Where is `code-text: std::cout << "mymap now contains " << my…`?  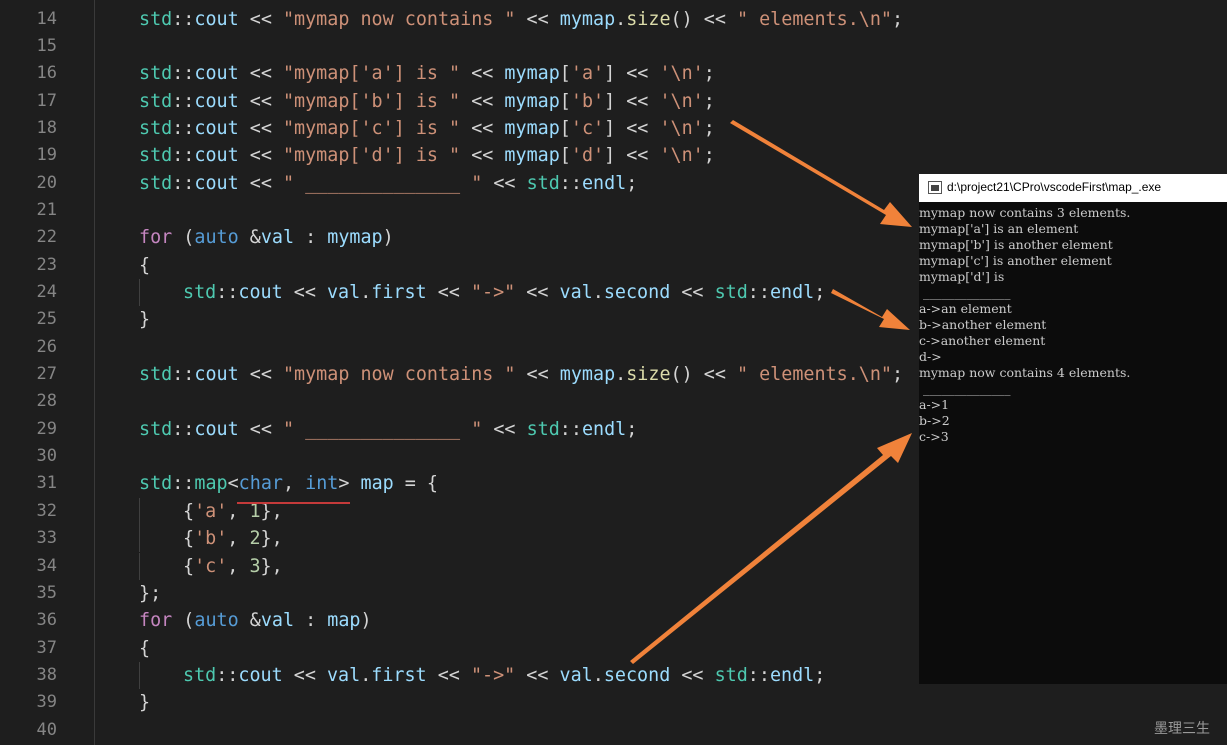 code-text: std::cout << "mymap now contains " << my… is located at coordinates (521, 374).